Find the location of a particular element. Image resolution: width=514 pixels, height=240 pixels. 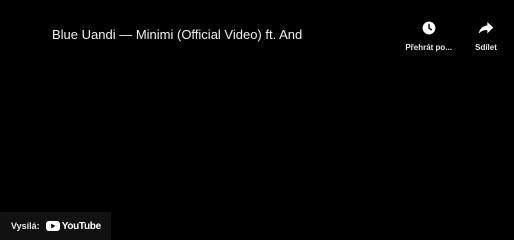

watermark-prefix: Vysílá: is located at coordinates (25, 226).